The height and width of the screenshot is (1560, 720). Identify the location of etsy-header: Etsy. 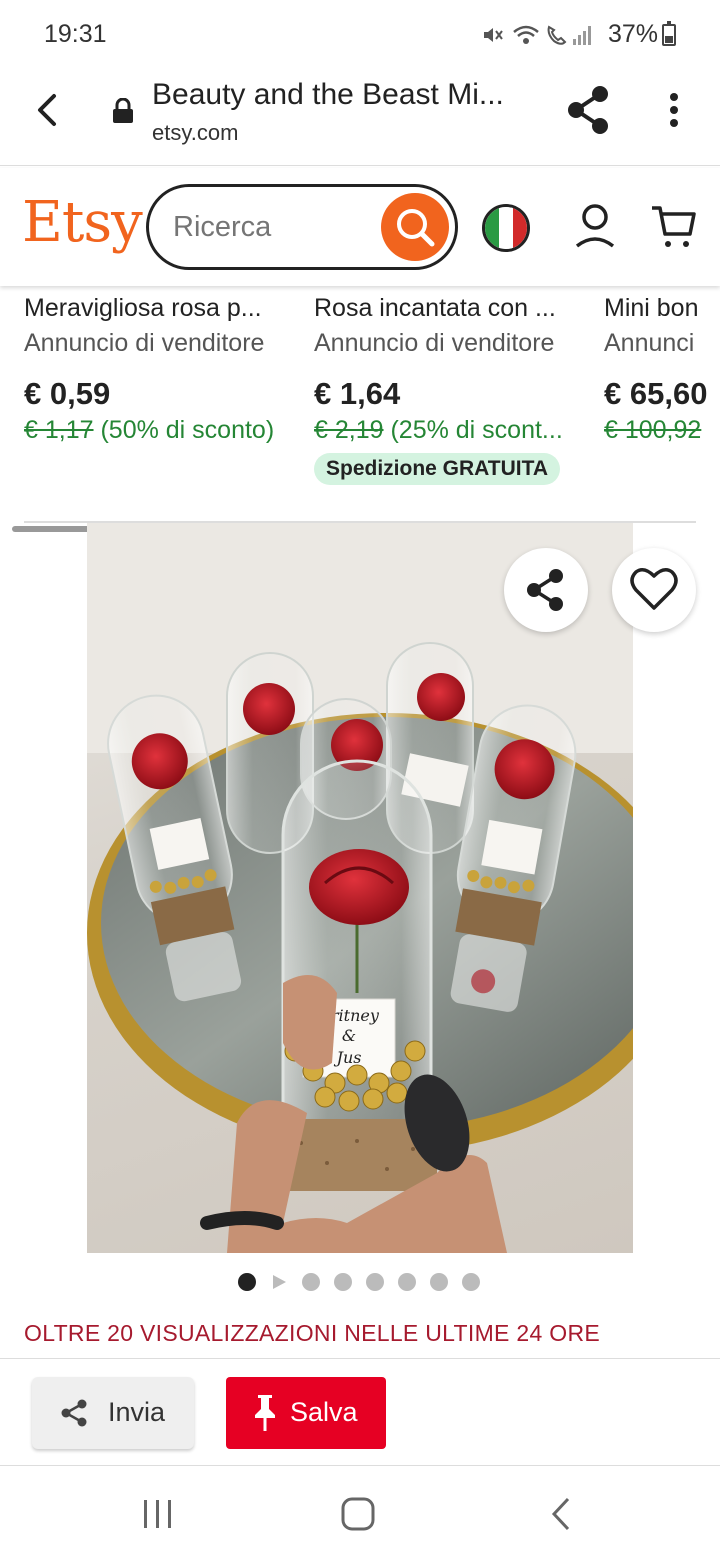
(360, 227).